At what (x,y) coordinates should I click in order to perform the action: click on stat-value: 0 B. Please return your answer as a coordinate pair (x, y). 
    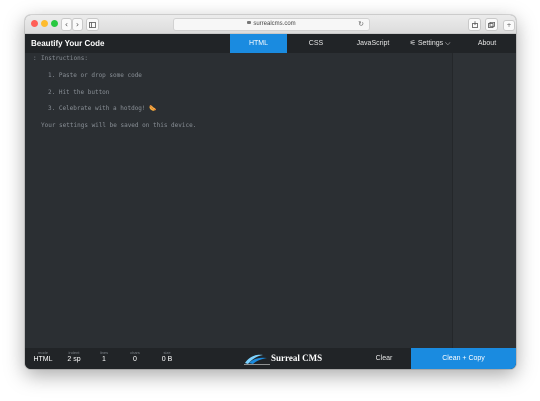
    Looking at the image, I should click on (167, 359).